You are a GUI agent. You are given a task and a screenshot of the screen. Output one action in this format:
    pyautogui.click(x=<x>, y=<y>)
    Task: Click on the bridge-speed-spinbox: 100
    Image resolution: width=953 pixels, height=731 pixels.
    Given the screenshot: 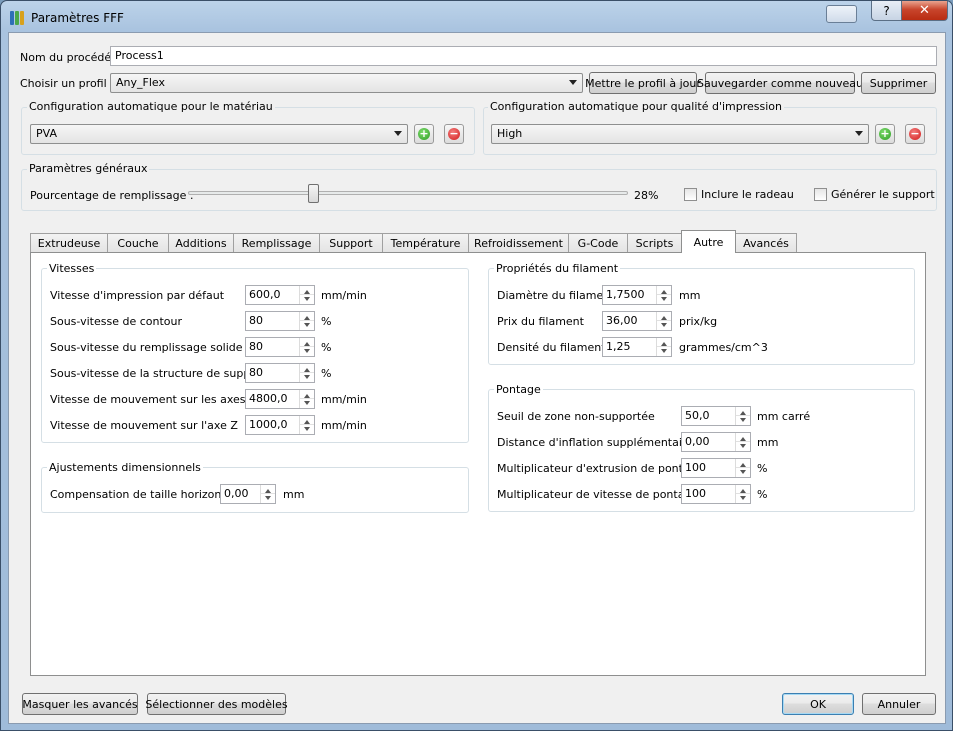 What is the action you would take?
    pyautogui.click(x=716, y=494)
    